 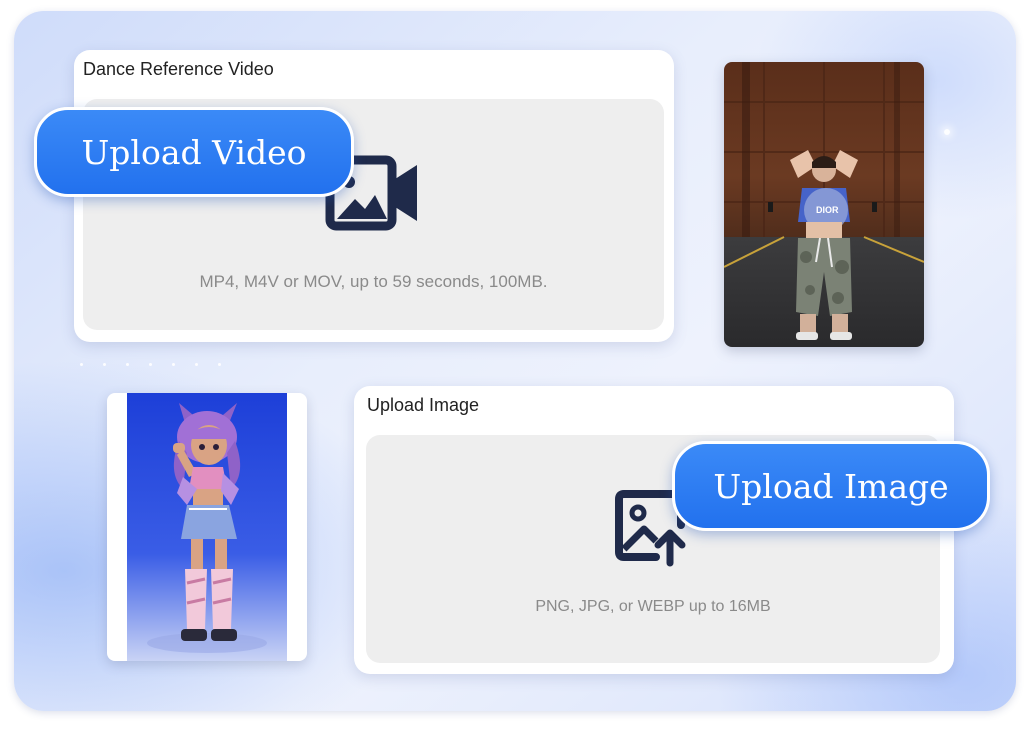 I want to click on upload-video-button: Upload Video, so click(x=194, y=152).